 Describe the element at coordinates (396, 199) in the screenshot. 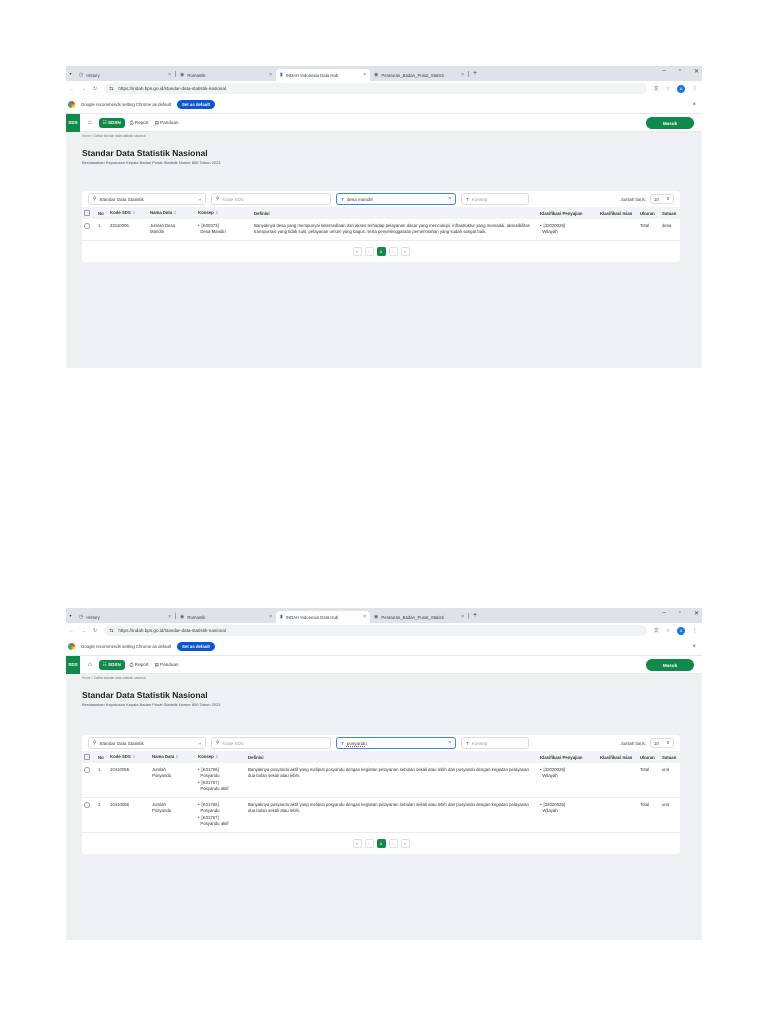

I see `nama-data-input: T desa mandiri ×` at that location.